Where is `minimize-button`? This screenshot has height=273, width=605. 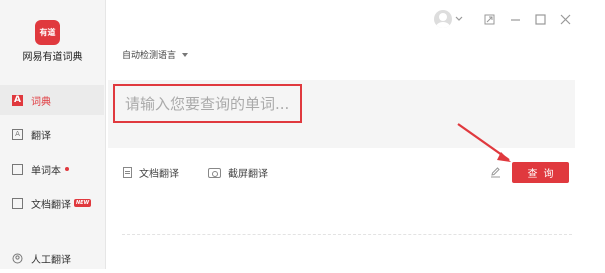
minimize-button is located at coordinates (515, 19).